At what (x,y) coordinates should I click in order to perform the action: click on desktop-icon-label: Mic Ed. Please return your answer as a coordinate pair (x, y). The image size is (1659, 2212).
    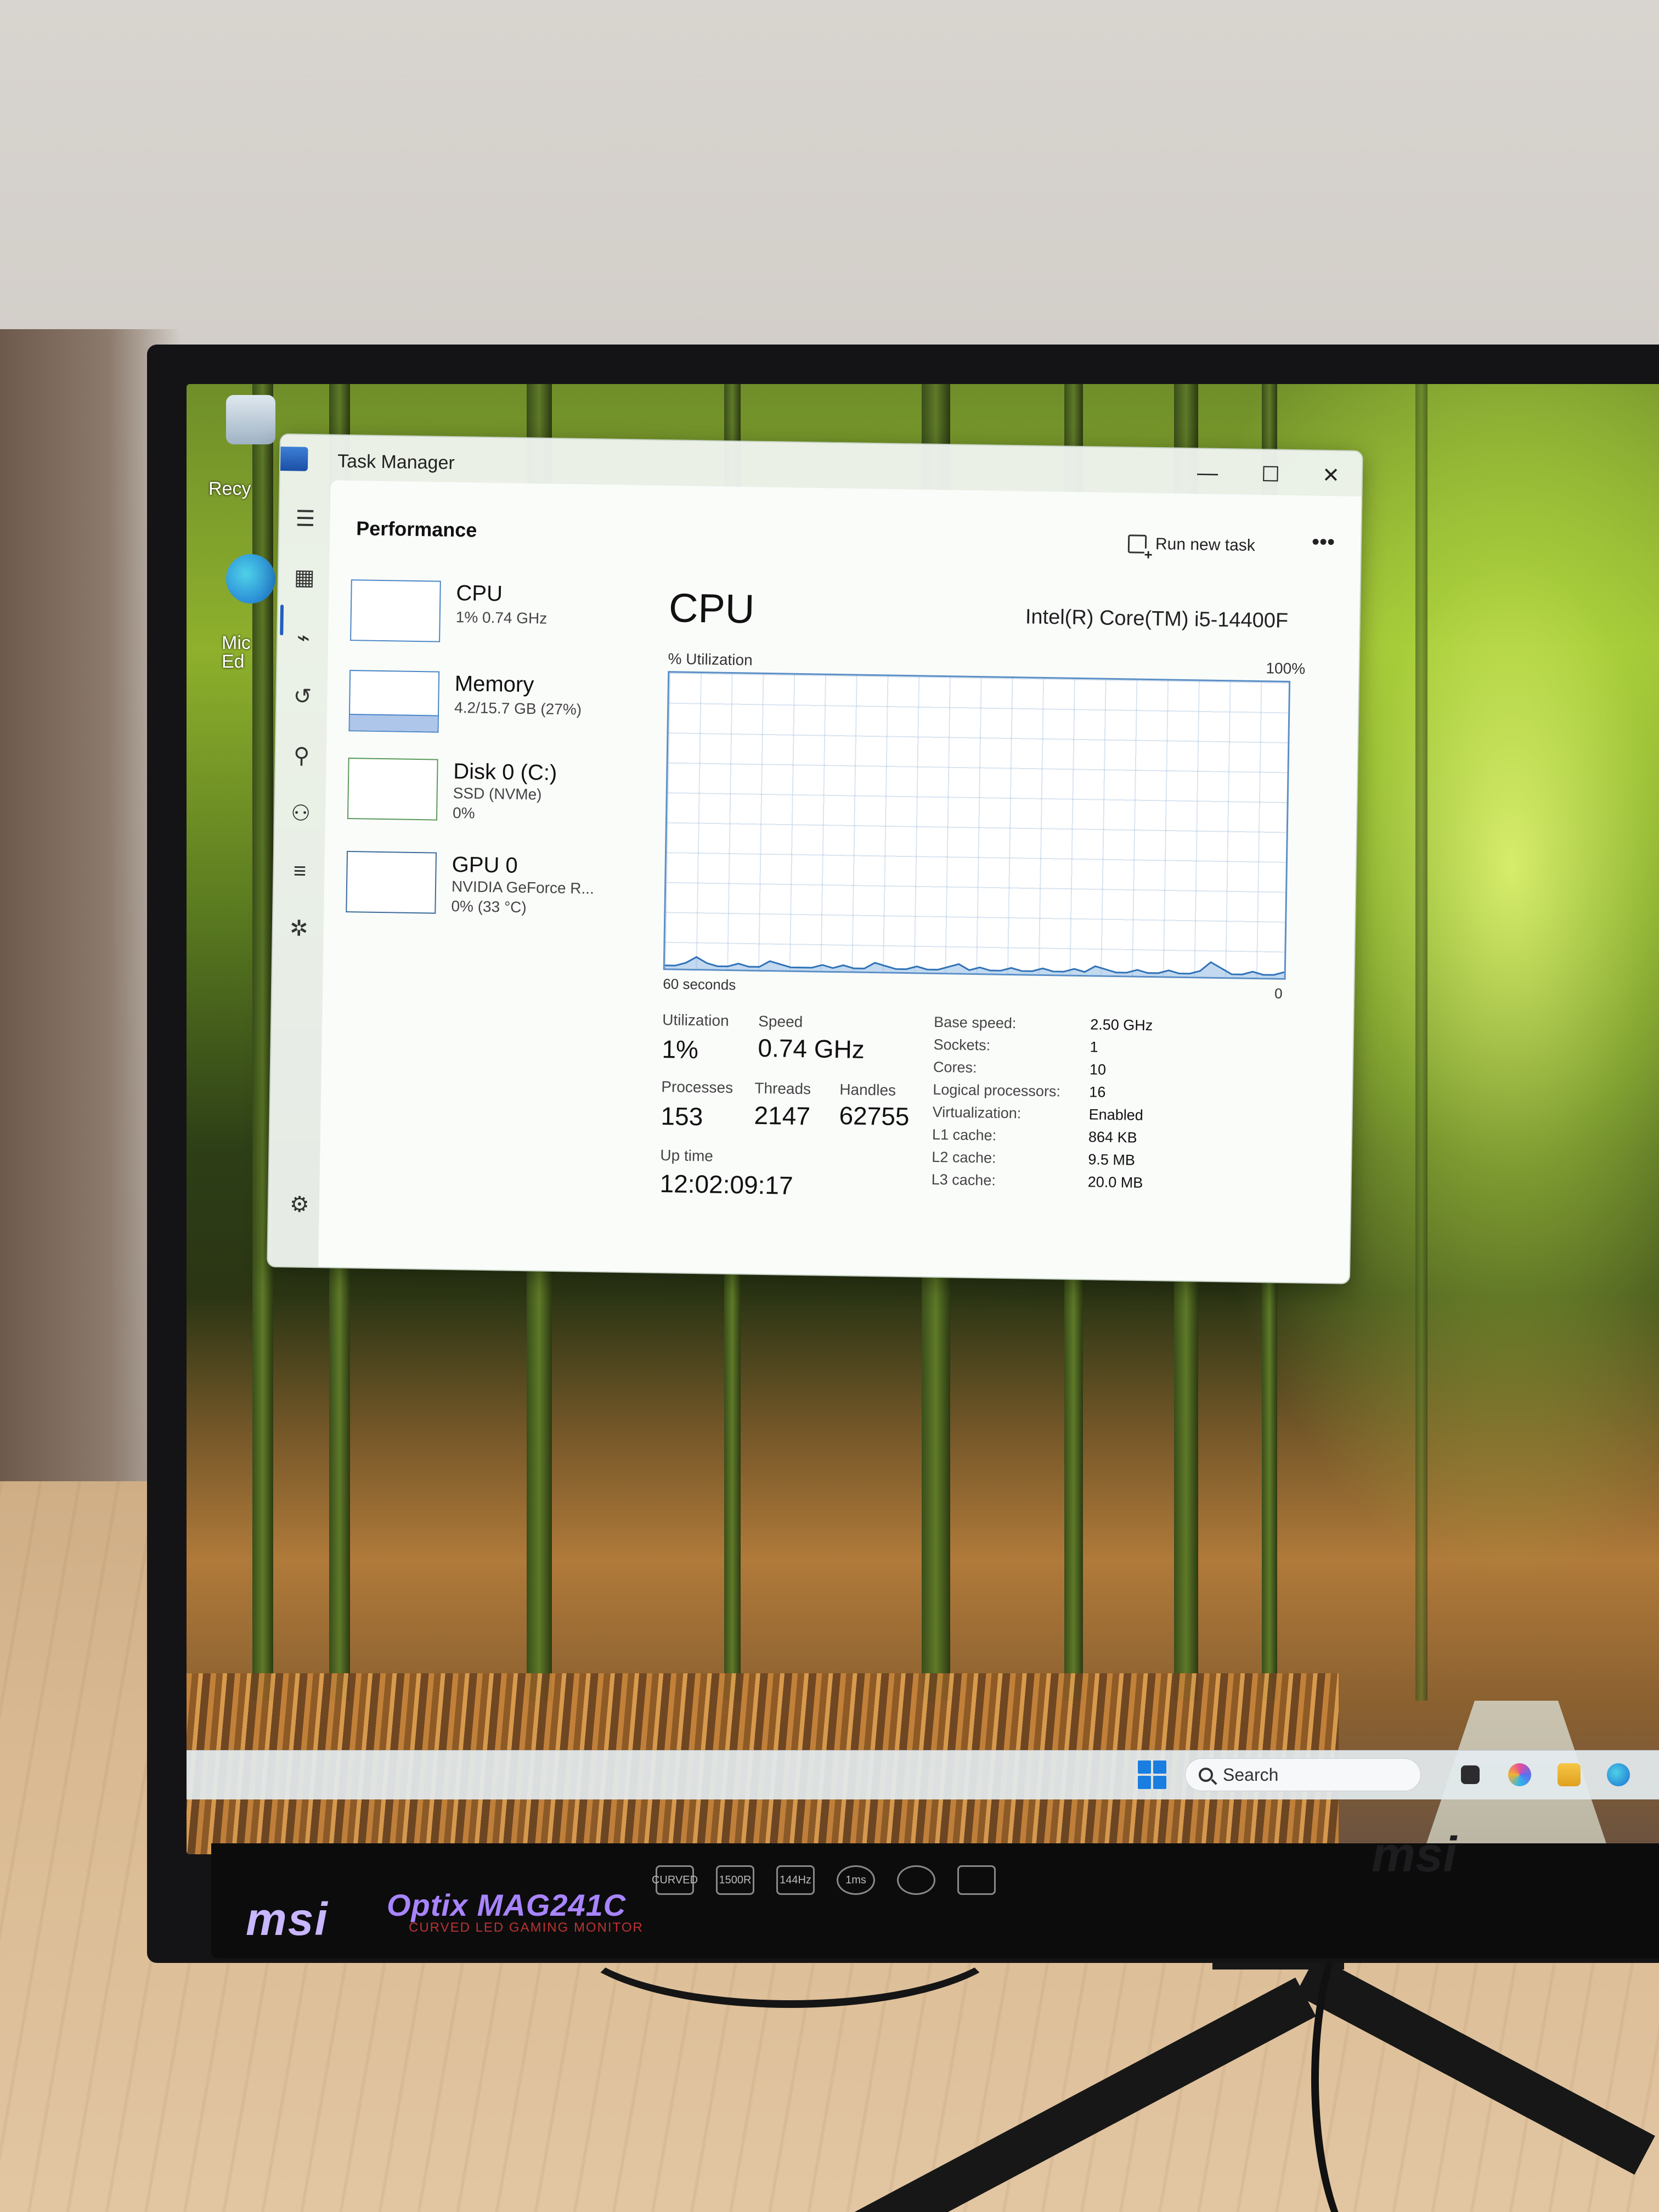
    Looking at the image, I should click on (237, 653).